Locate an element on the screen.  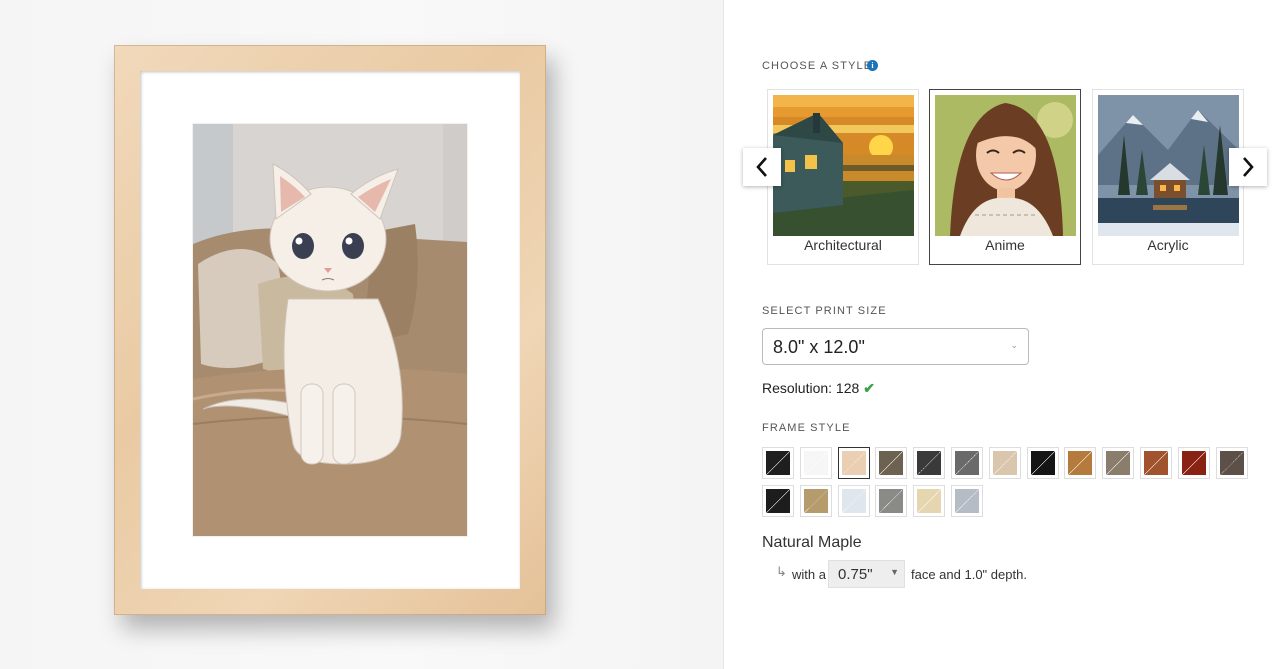
frame-swatch-natural-maple is located at coordinates (853, 463).